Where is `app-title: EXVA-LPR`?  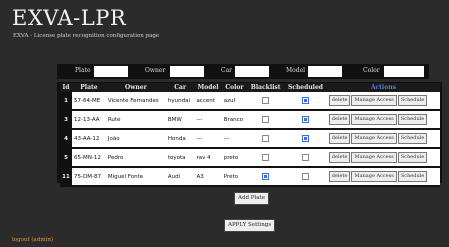 app-title: EXVA-LPR is located at coordinates (69, 18).